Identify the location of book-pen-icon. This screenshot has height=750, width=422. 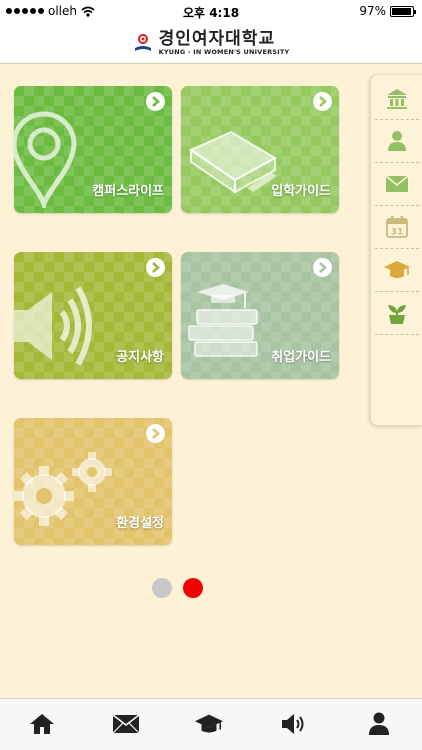
(233, 162).